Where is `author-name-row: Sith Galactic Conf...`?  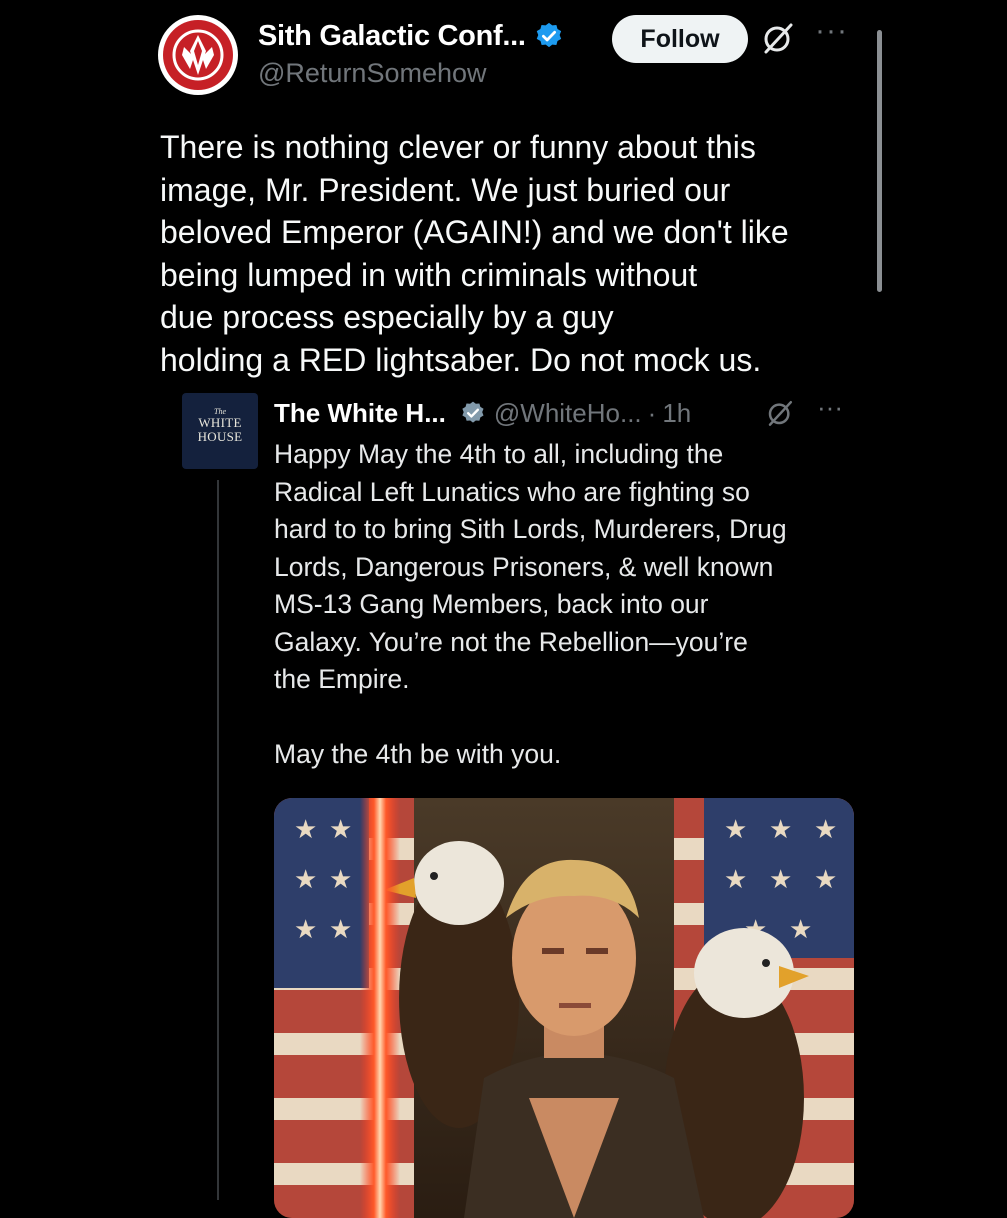 author-name-row: Sith Galactic Conf... is located at coordinates (411, 36).